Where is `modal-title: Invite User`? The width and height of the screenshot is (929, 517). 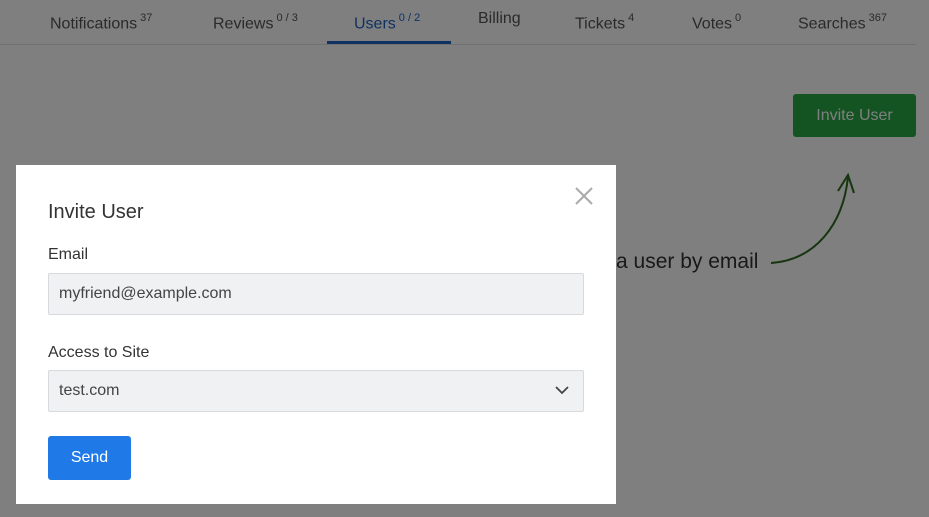 modal-title: Invite User is located at coordinates (96, 212).